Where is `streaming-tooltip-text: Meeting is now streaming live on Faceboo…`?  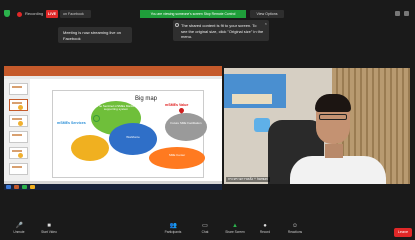
streaming-tooltip-text: Meeting is now streaming live on Faceboo… is located at coordinates (92, 35).